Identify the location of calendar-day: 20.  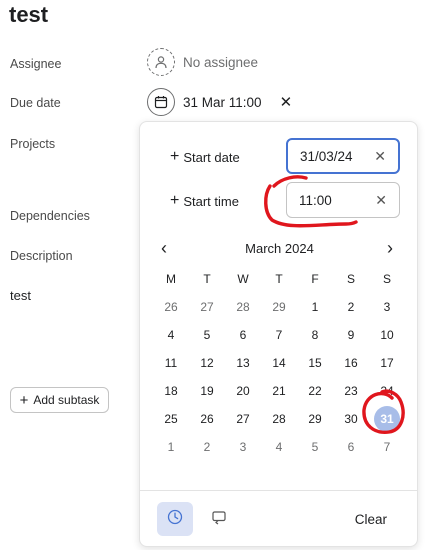
(243, 391).